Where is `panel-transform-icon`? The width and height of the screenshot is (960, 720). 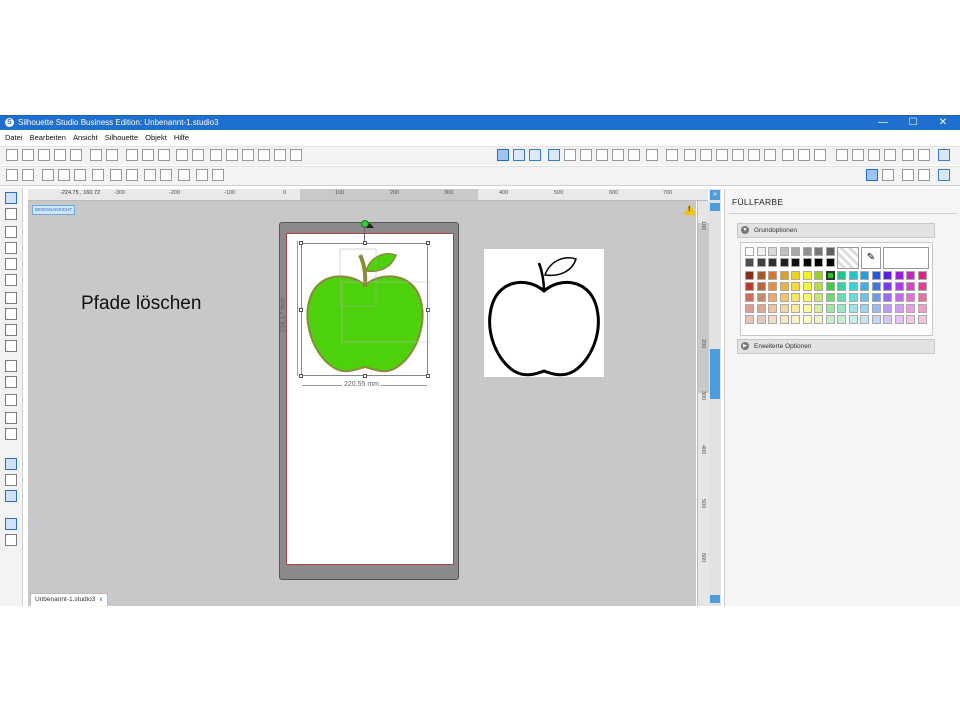
panel-transform-icon is located at coordinates (690, 155).